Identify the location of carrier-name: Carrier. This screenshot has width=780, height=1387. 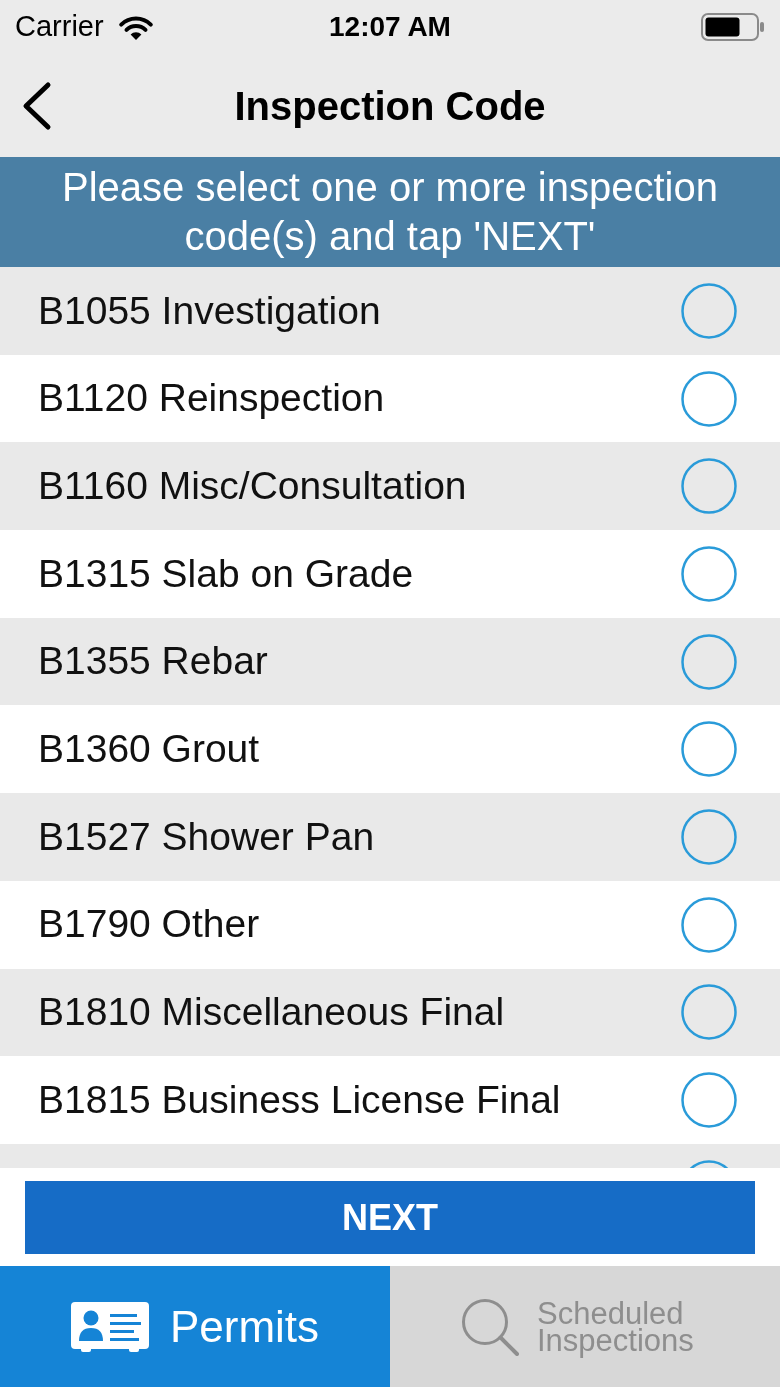
(59, 27).